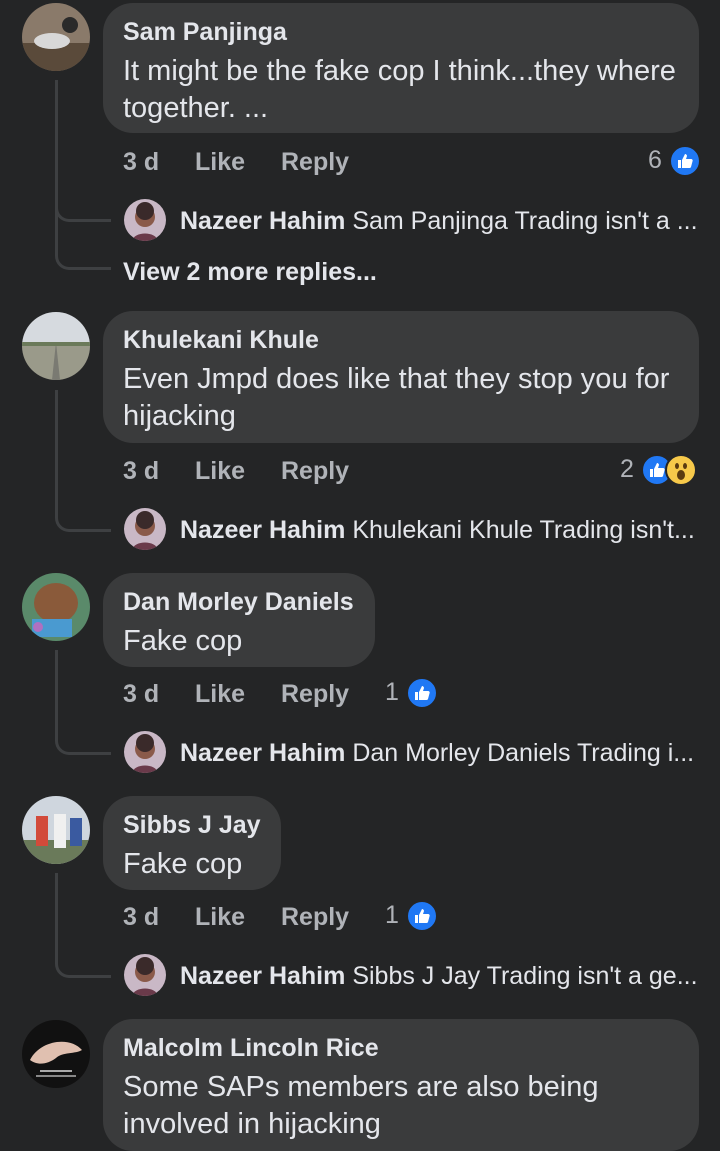  What do you see at coordinates (655, 160) in the screenshot?
I see `reaction-count: 6` at bounding box center [655, 160].